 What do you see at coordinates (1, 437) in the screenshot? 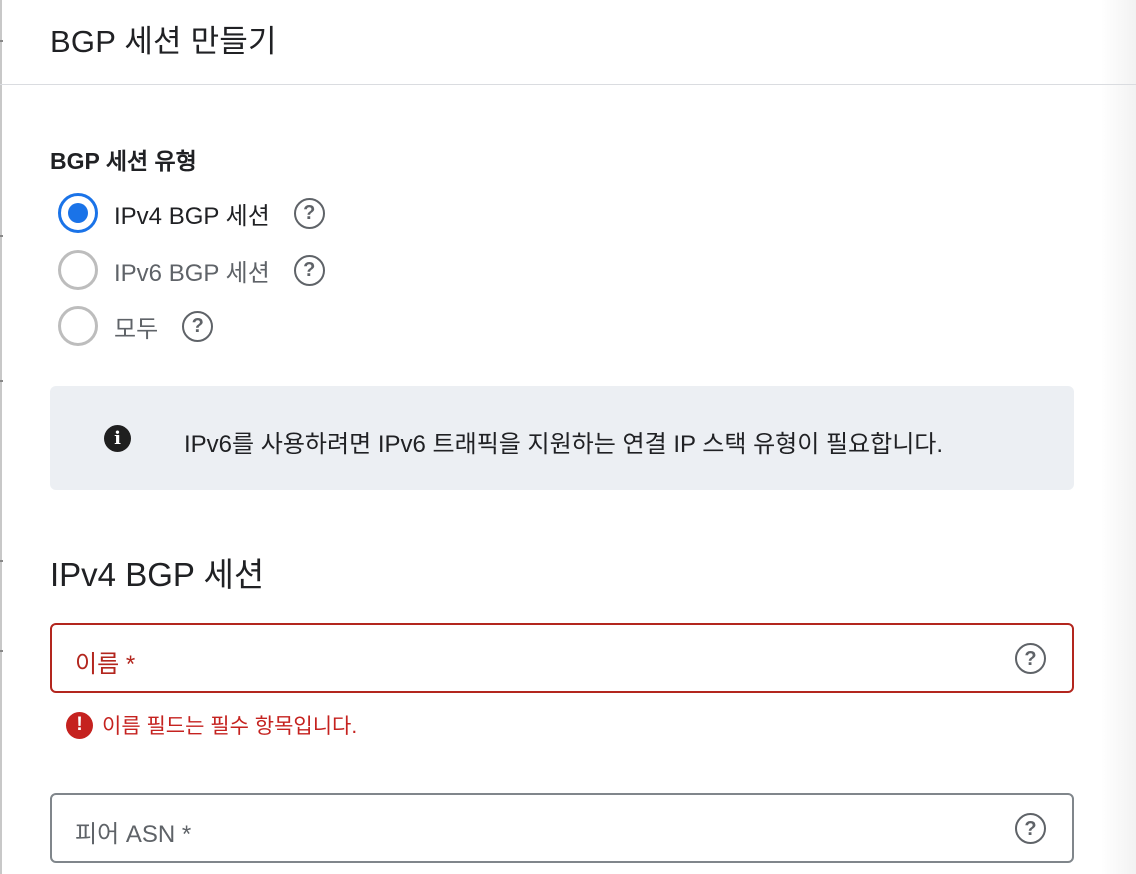
I see `background-page-edge` at bounding box center [1, 437].